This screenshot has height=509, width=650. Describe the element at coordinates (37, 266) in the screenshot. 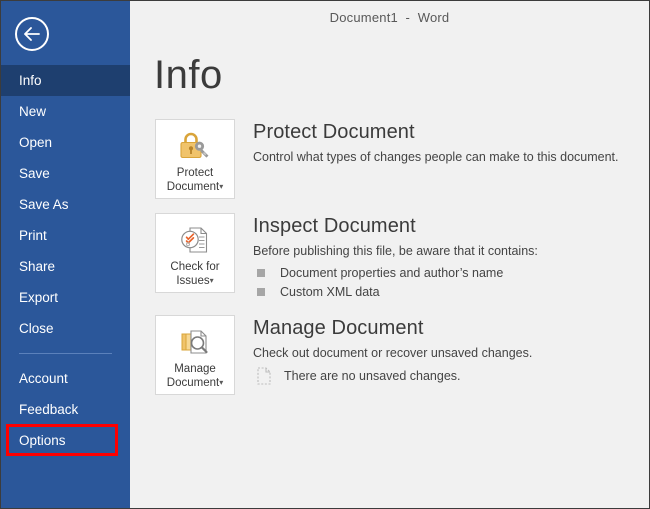

I see `sidebar-item-label: Share` at that location.